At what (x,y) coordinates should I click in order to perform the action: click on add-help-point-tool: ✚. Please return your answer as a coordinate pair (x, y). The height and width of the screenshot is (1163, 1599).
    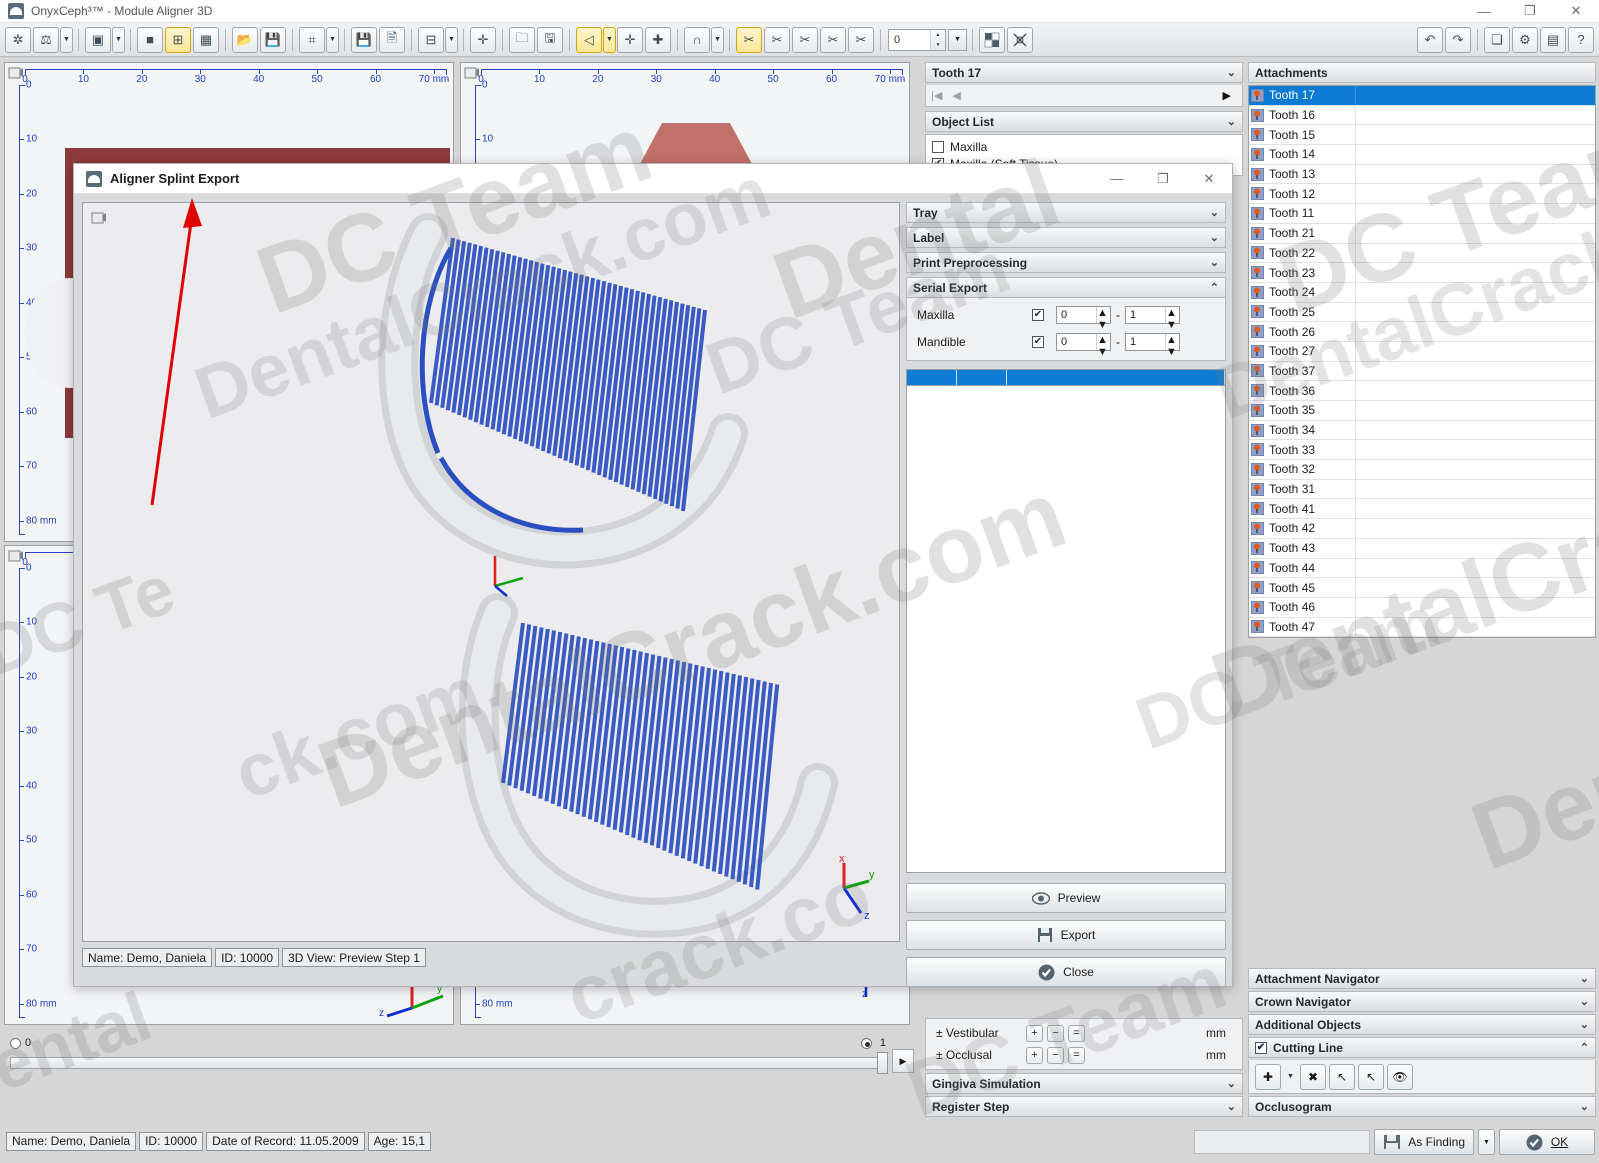
    Looking at the image, I should click on (658, 39).